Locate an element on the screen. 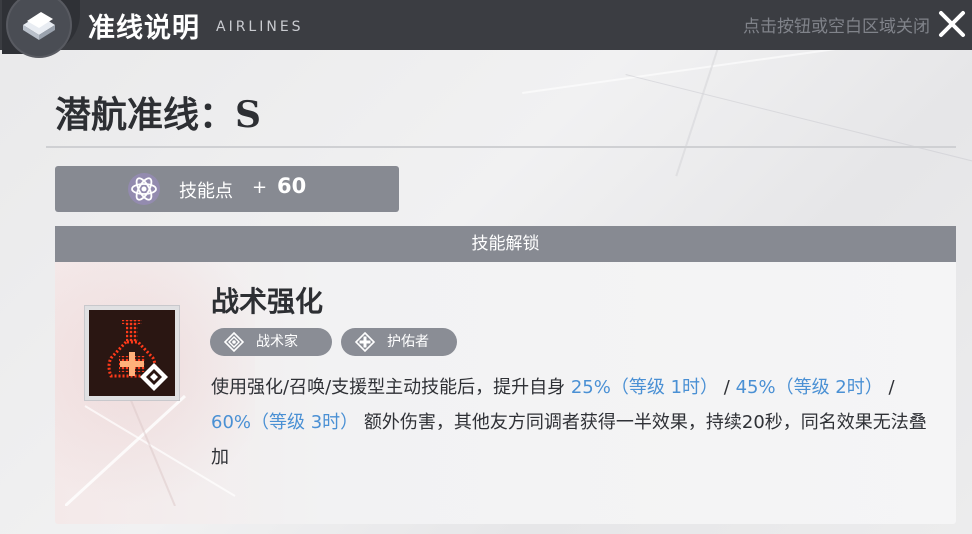 This screenshot has height=534, width=972. diamond-icon is located at coordinates (154, 377).